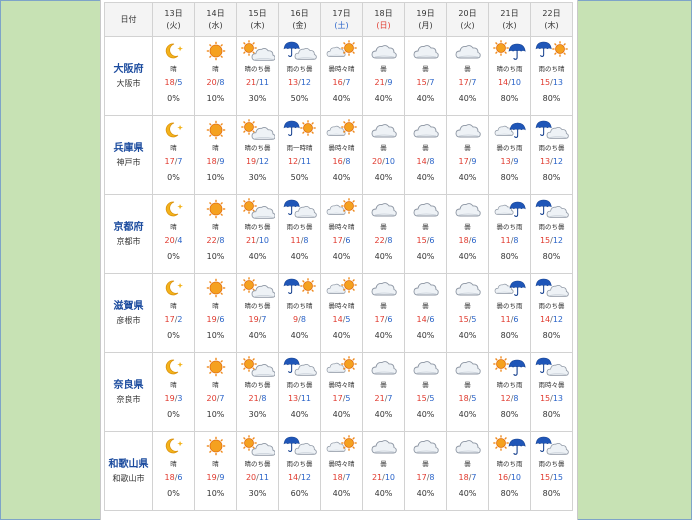 The image size is (692, 520). I want to click on forecast-cell: 曇 15/7 40%, so click(425, 76).